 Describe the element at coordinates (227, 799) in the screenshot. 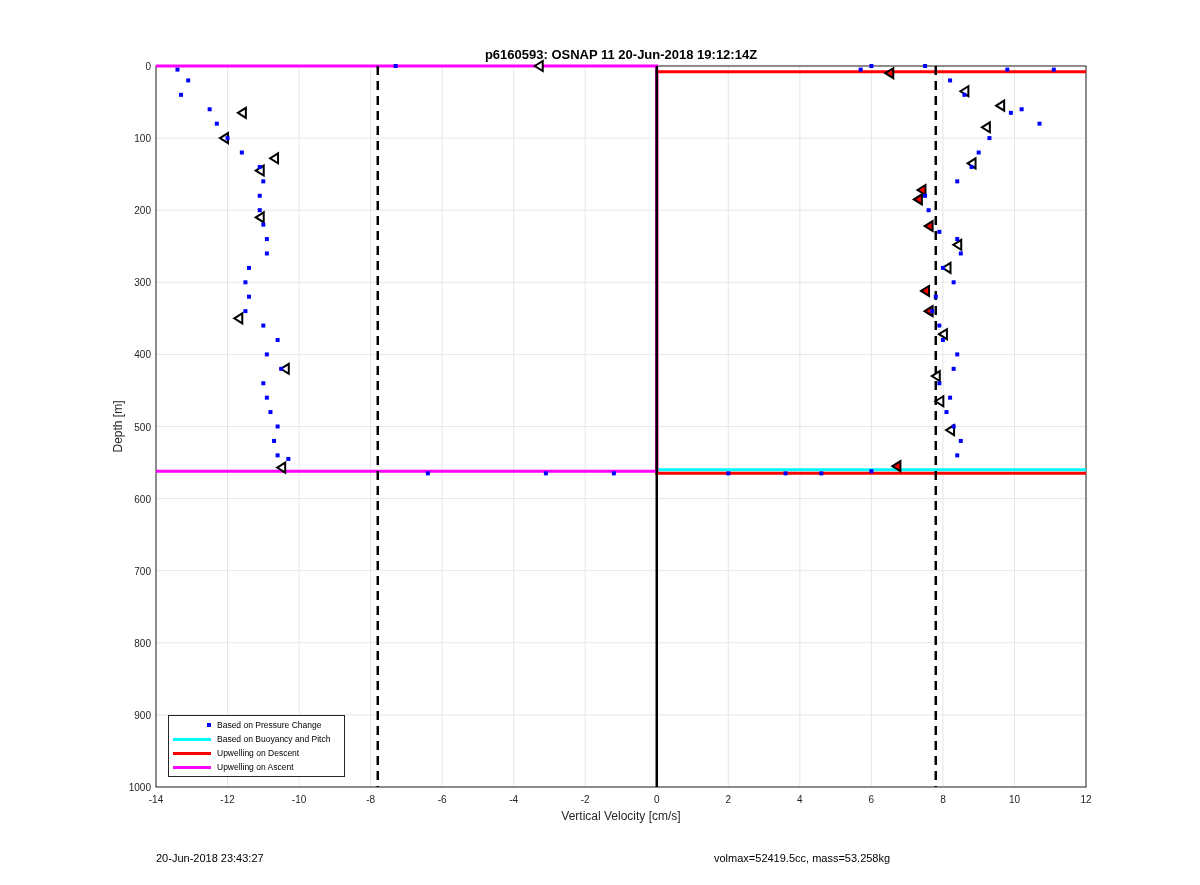

I see `x-tick-label: -12` at that location.